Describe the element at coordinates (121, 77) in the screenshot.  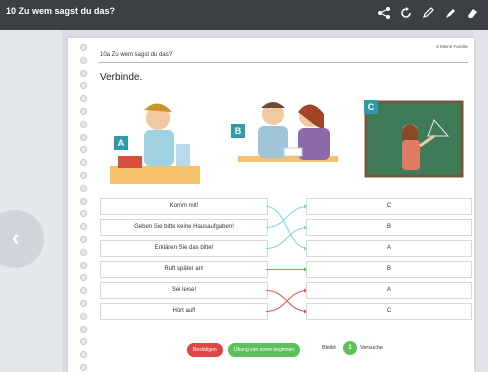
I see `instruction-text: Verbinde.` at that location.